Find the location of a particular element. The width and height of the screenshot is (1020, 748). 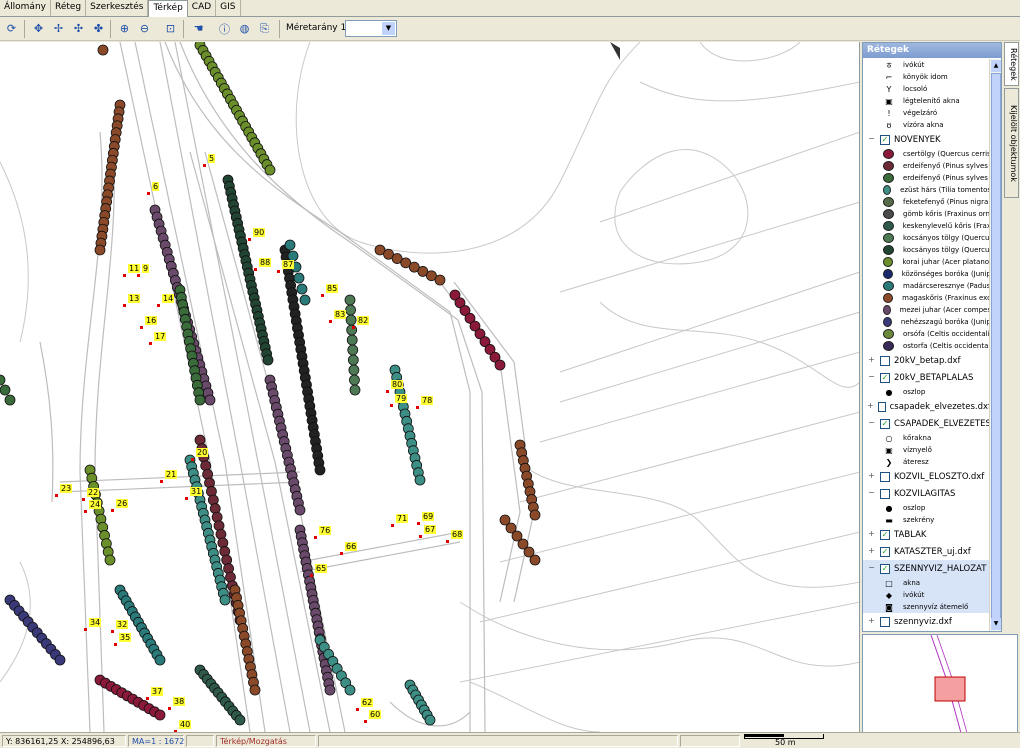

layer-label: csapadek_elvezetes.dxf is located at coordinates (940, 406).